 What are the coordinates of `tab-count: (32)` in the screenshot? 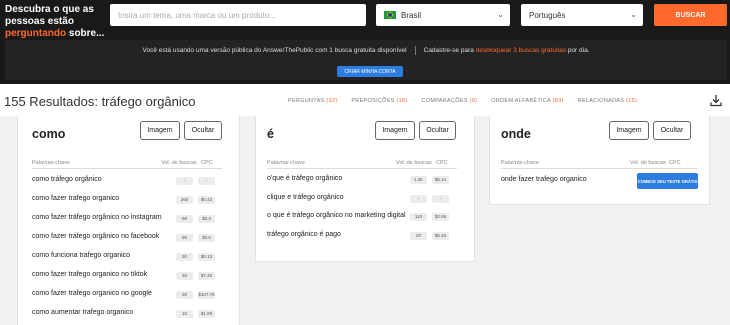 It's located at (332, 101).